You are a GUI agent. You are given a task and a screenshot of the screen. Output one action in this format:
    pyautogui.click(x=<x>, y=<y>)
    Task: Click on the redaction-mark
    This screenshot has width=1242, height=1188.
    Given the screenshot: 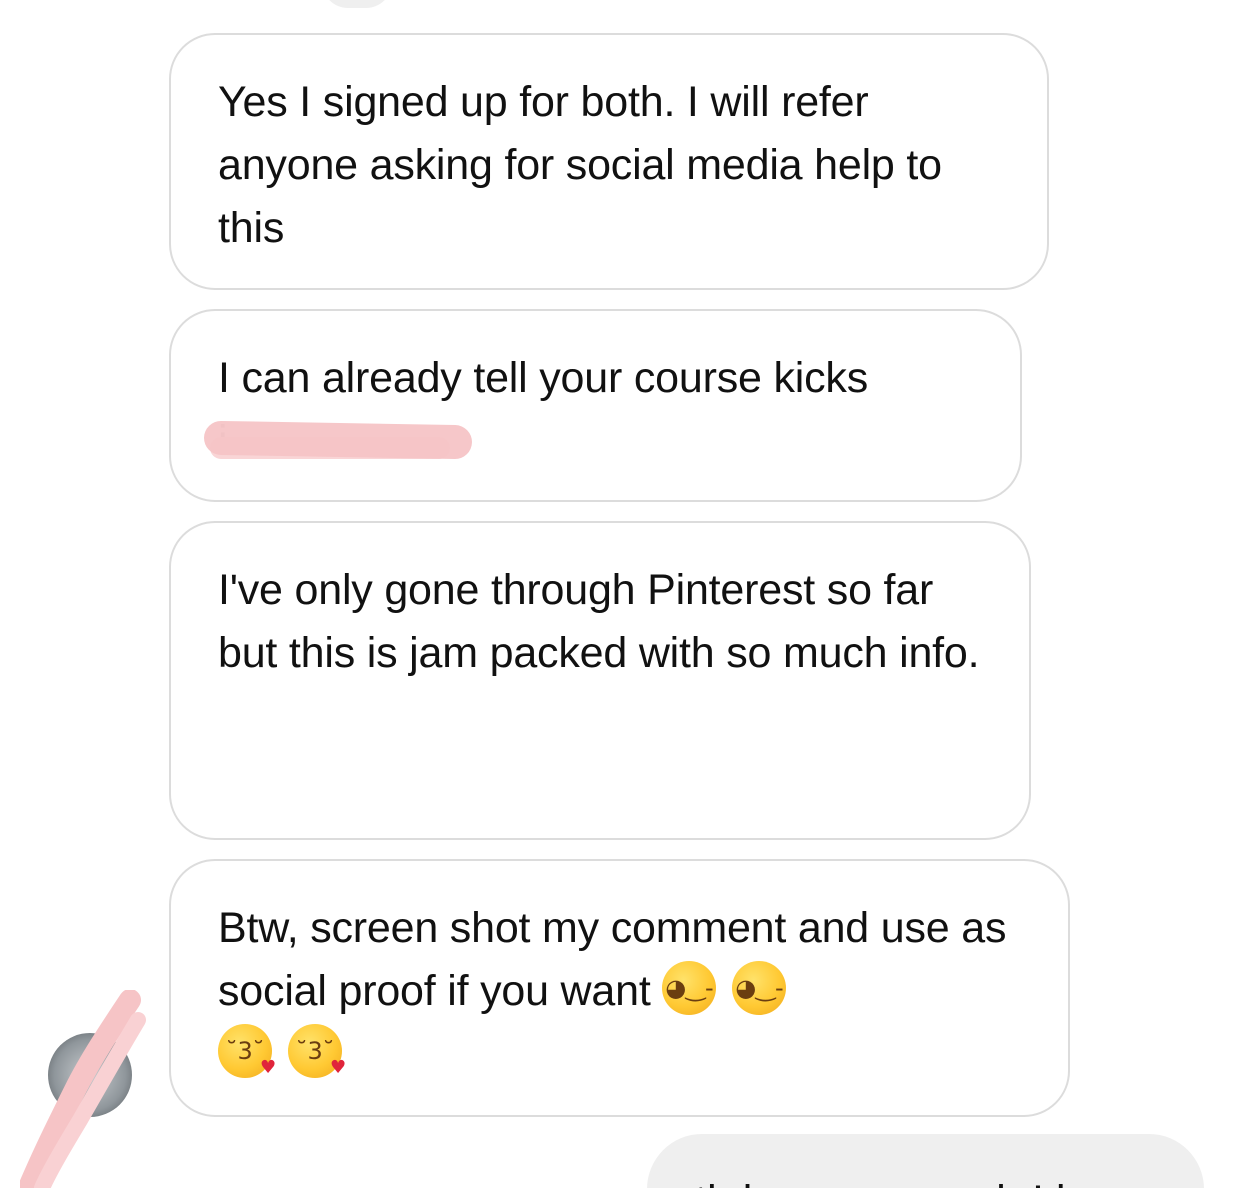 What is the action you would take?
    pyautogui.click(x=338, y=440)
    